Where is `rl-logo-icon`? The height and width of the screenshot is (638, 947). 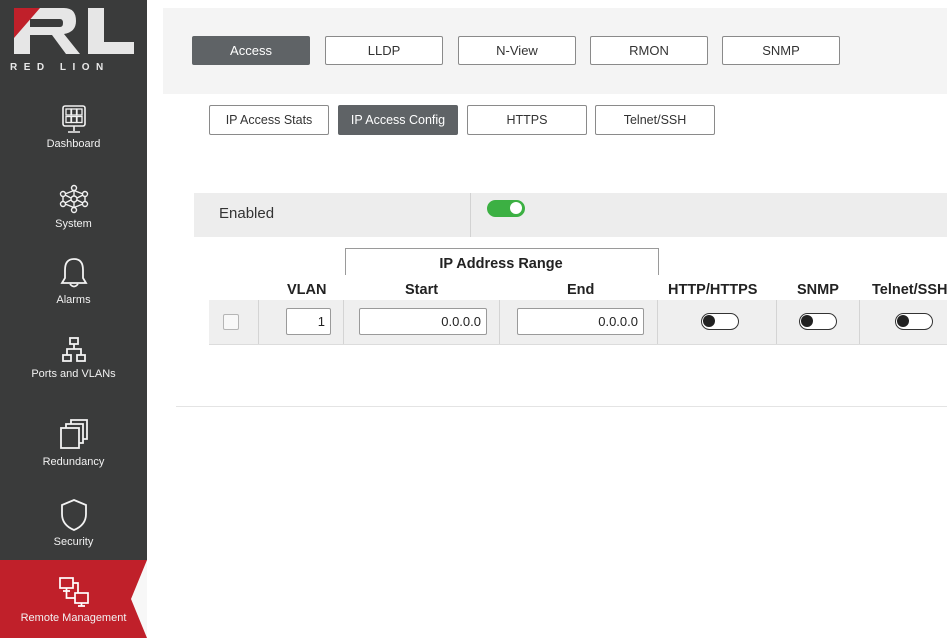
rl-logo-icon is located at coordinates (74, 31).